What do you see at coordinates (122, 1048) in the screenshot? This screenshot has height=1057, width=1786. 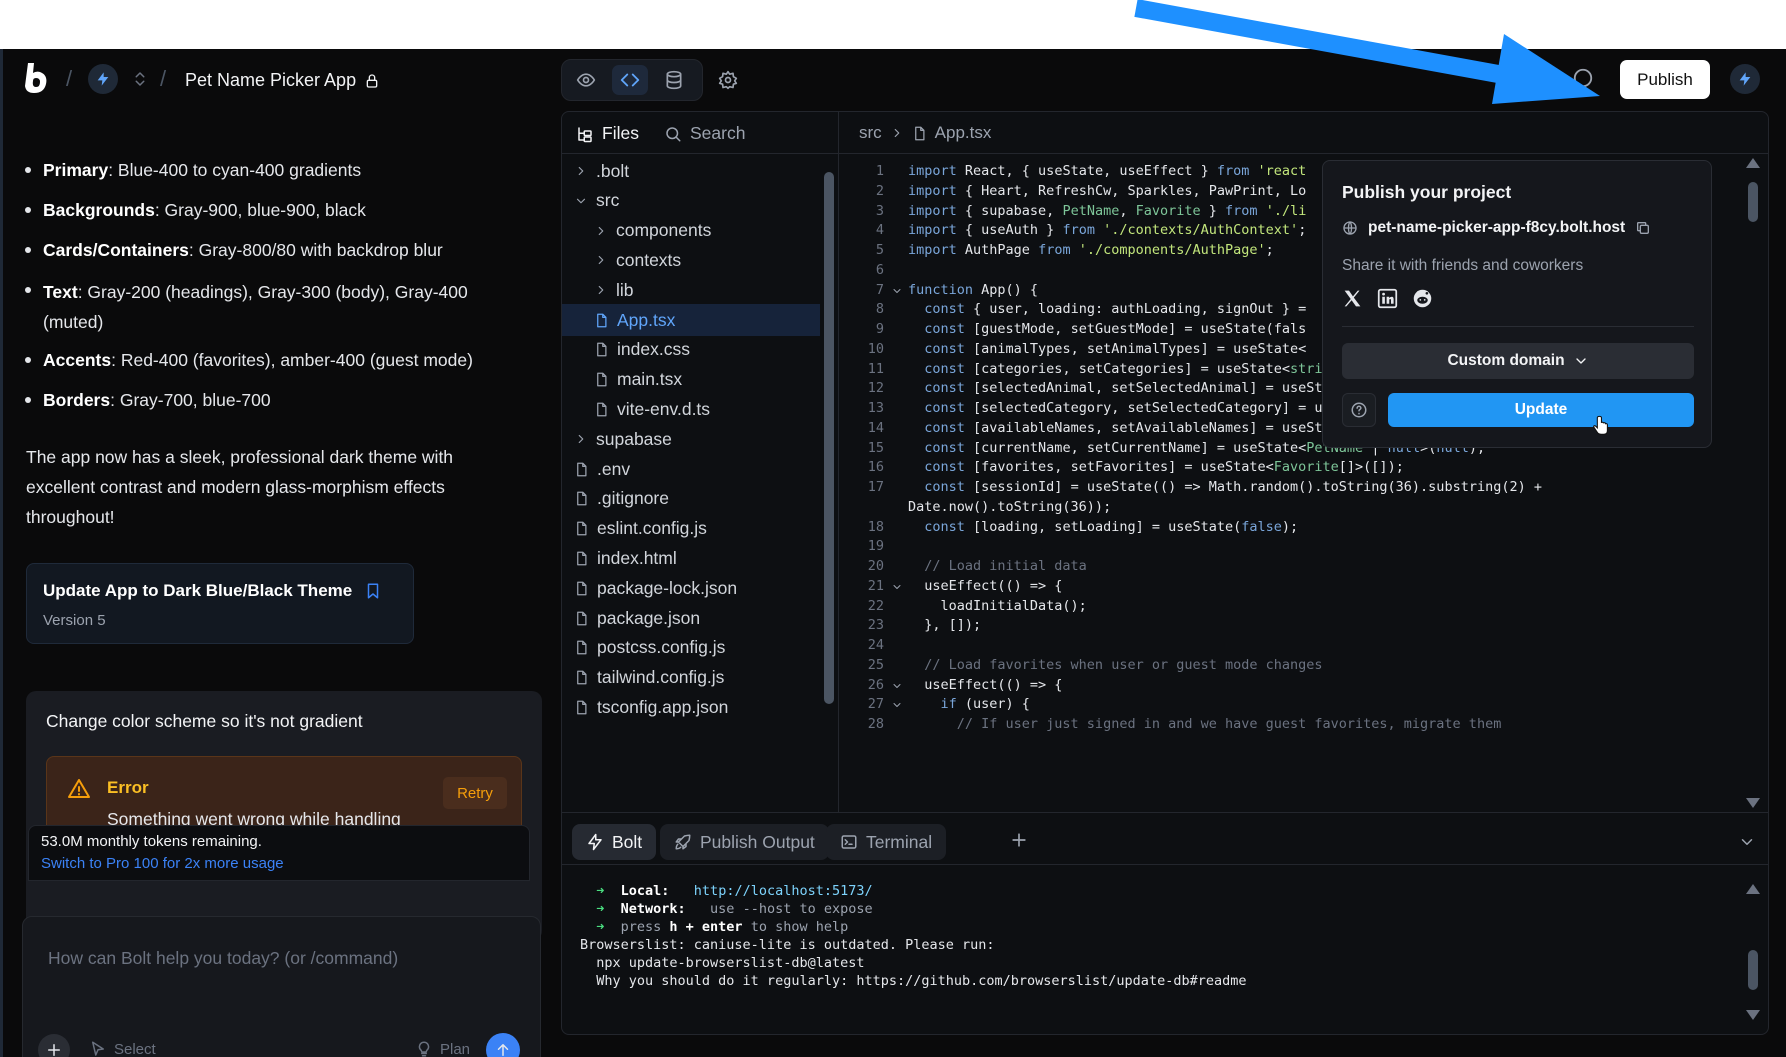 I see `select-element-button: Select` at bounding box center [122, 1048].